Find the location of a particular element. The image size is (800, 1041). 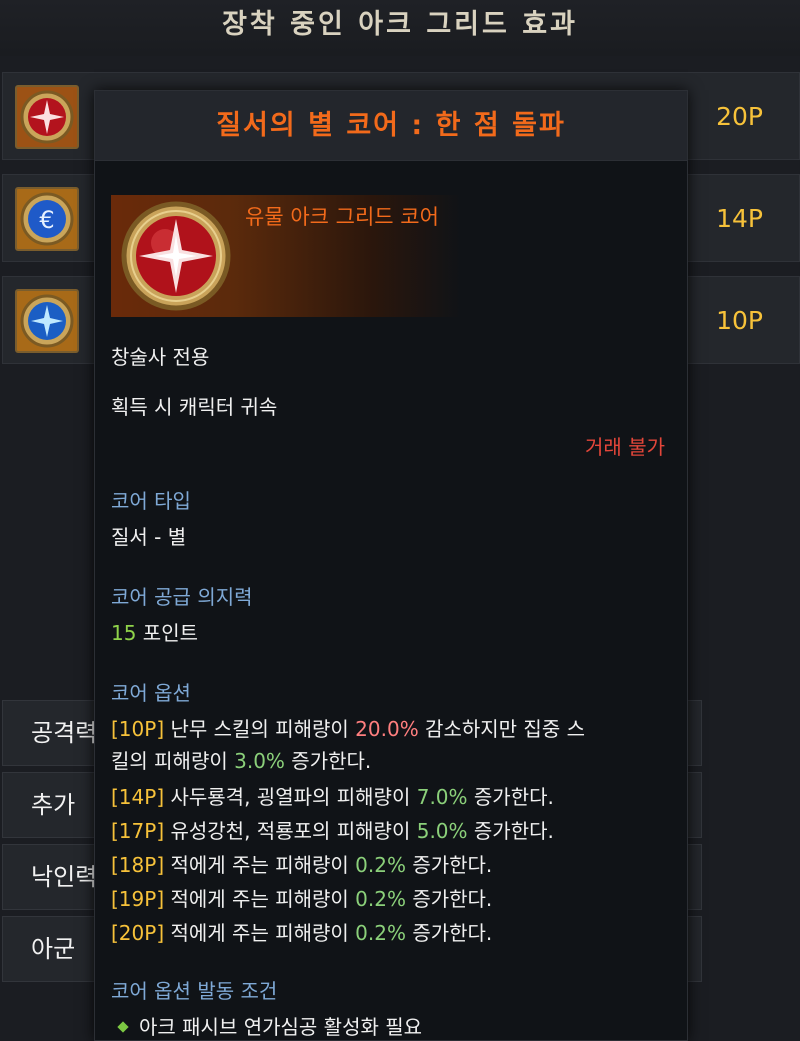

willpower-label: 코어 공급 의지력 is located at coordinates (182, 597).